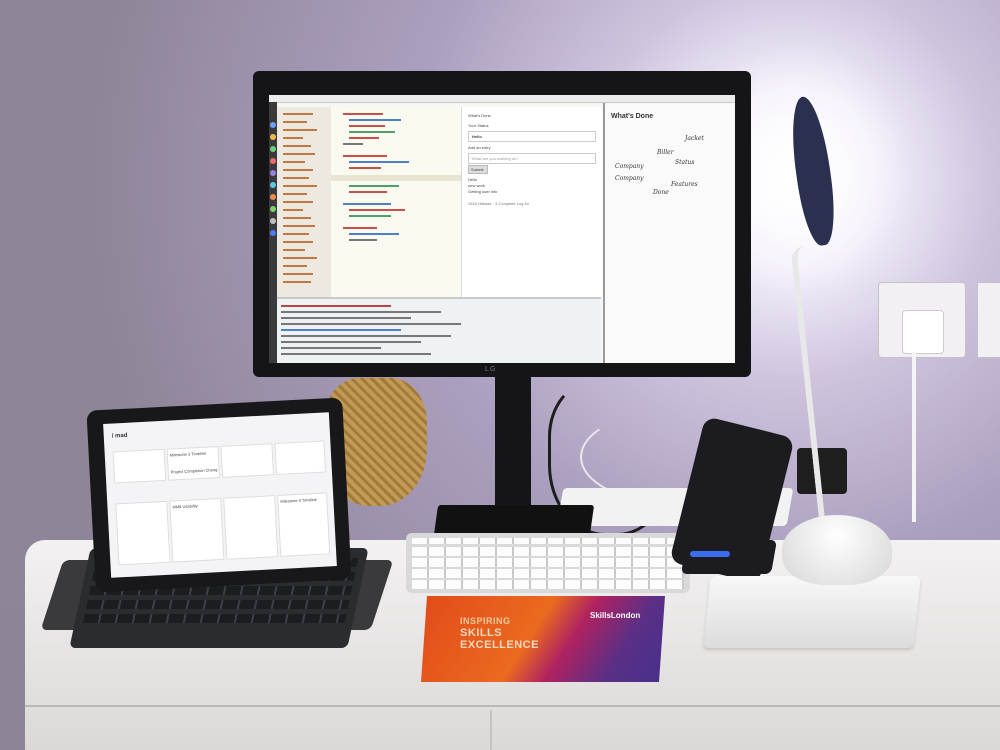  Describe the element at coordinates (304, 524) in the screenshot. I see `ipad-card: Milestone 5 Timeline` at that location.